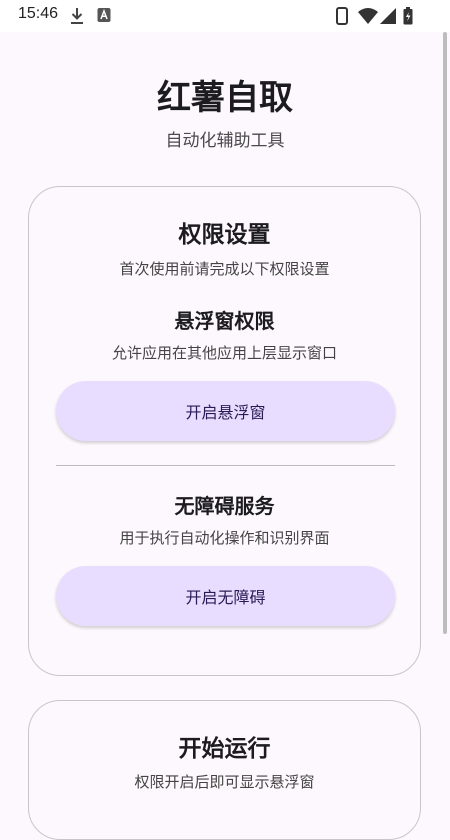  What do you see at coordinates (224, 269) in the screenshot?
I see `card-description: 首次使用前请完成以下权限设置` at bounding box center [224, 269].